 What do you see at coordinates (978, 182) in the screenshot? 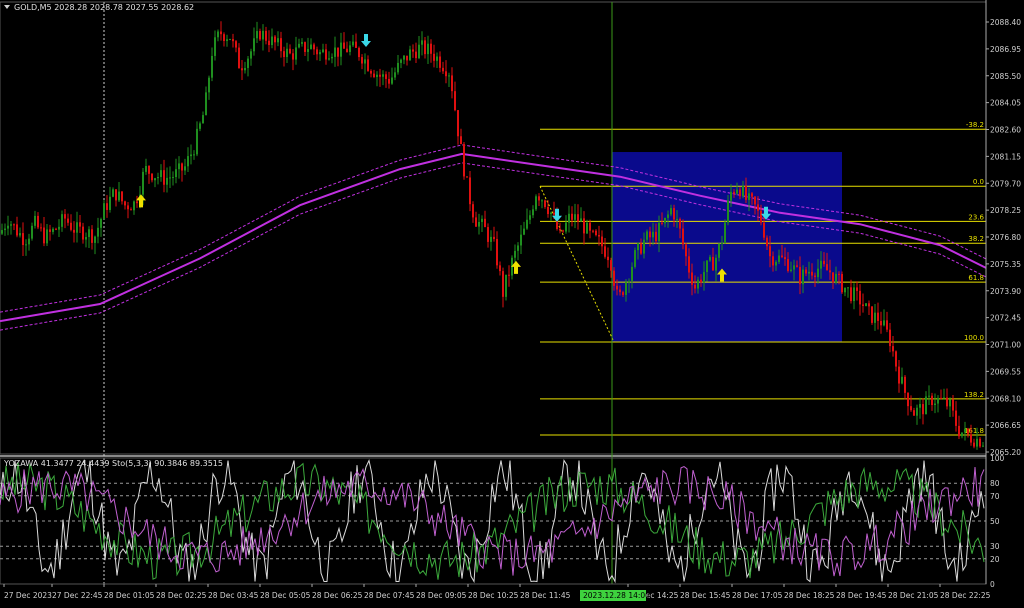
I see `fib-level-label: 0.0` at bounding box center [978, 182].